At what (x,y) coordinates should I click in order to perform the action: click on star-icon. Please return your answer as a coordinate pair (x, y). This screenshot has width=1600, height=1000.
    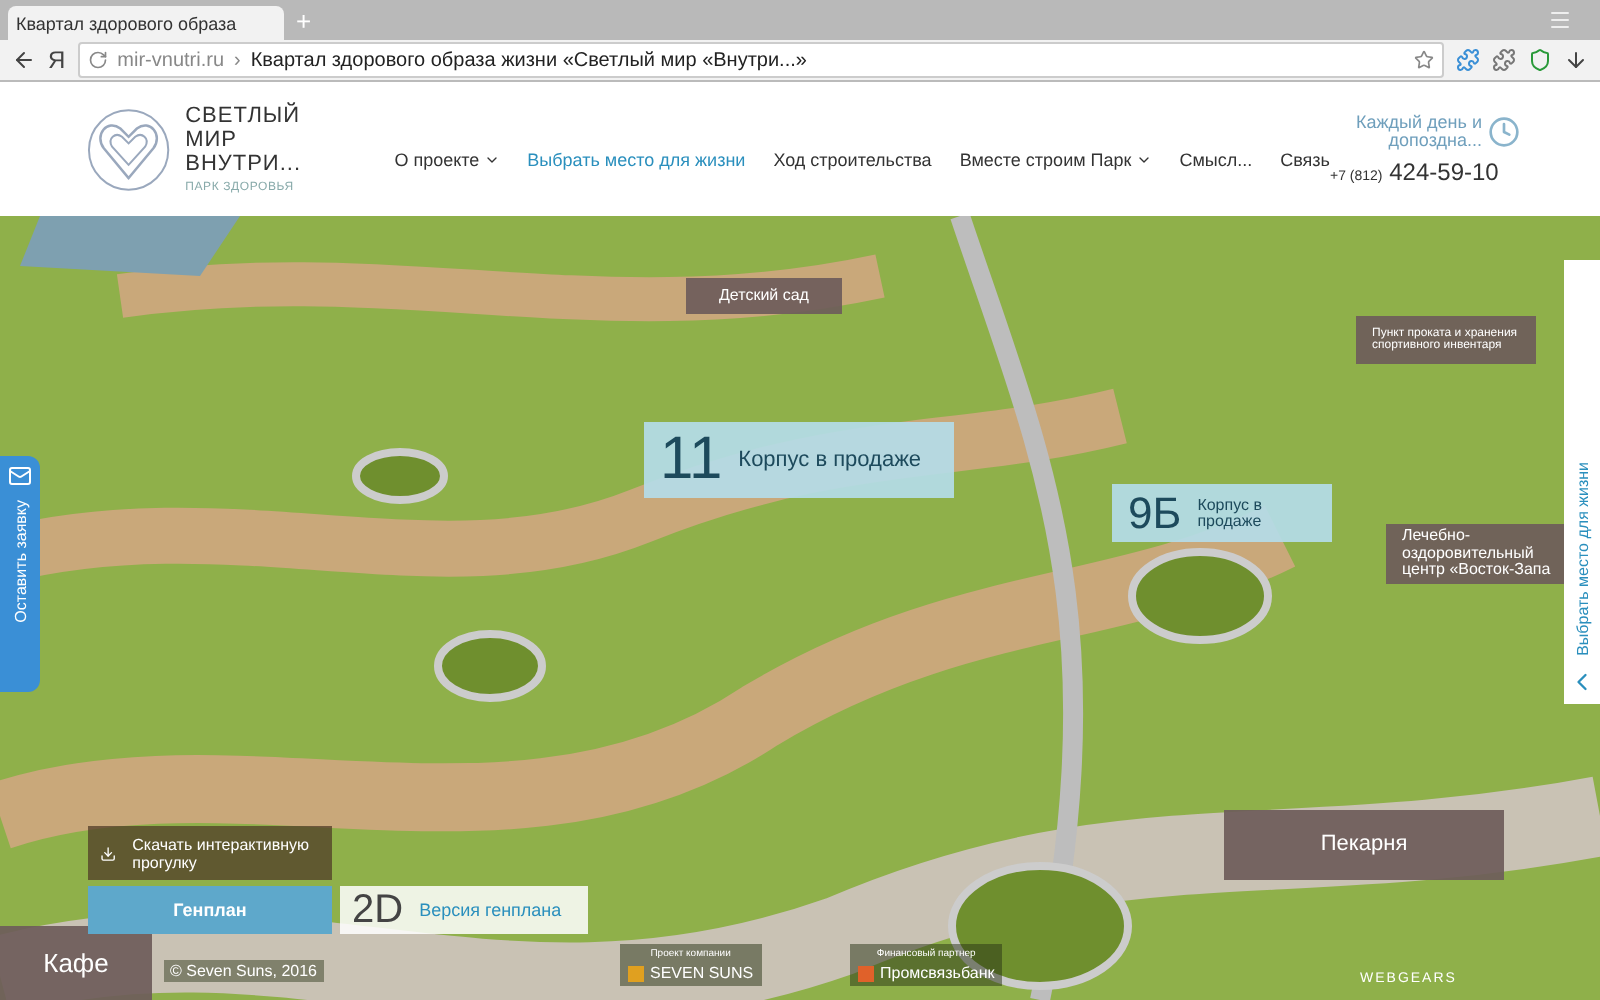
    Looking at the image, I should click on (1424, 60).